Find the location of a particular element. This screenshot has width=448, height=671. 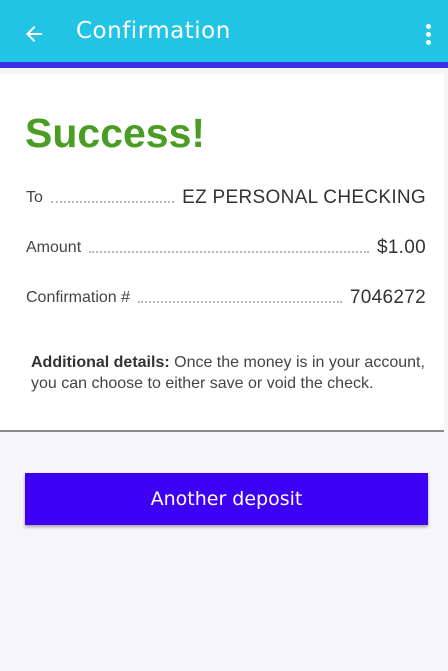

more-vertical-icon is located at coordinates (428, 26).